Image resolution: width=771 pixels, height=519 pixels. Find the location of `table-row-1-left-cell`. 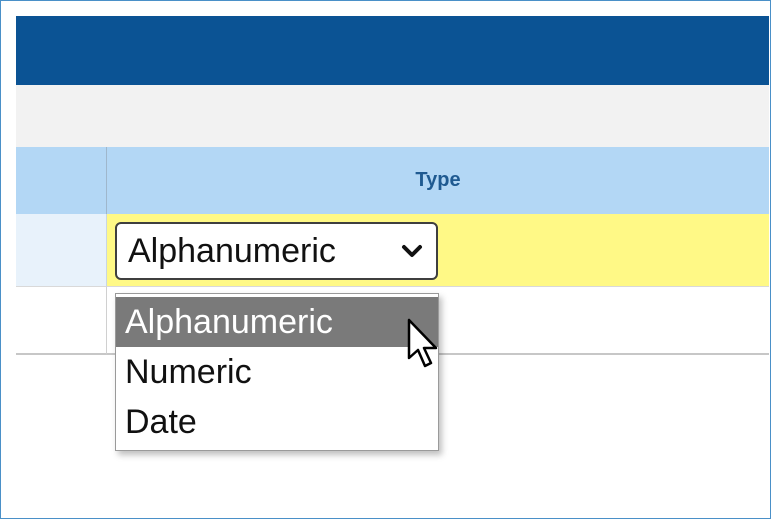

table-row-1-left-cell is located at coordinates (61, 250).